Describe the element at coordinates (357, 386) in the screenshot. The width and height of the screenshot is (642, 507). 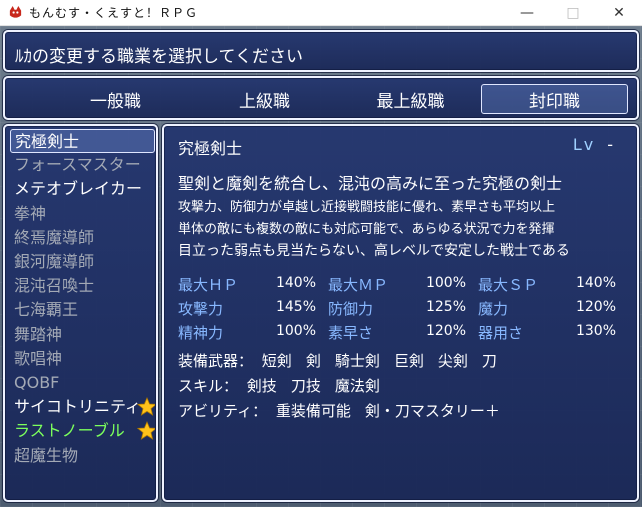
I see `skill-type: 魔法剣` at that location.